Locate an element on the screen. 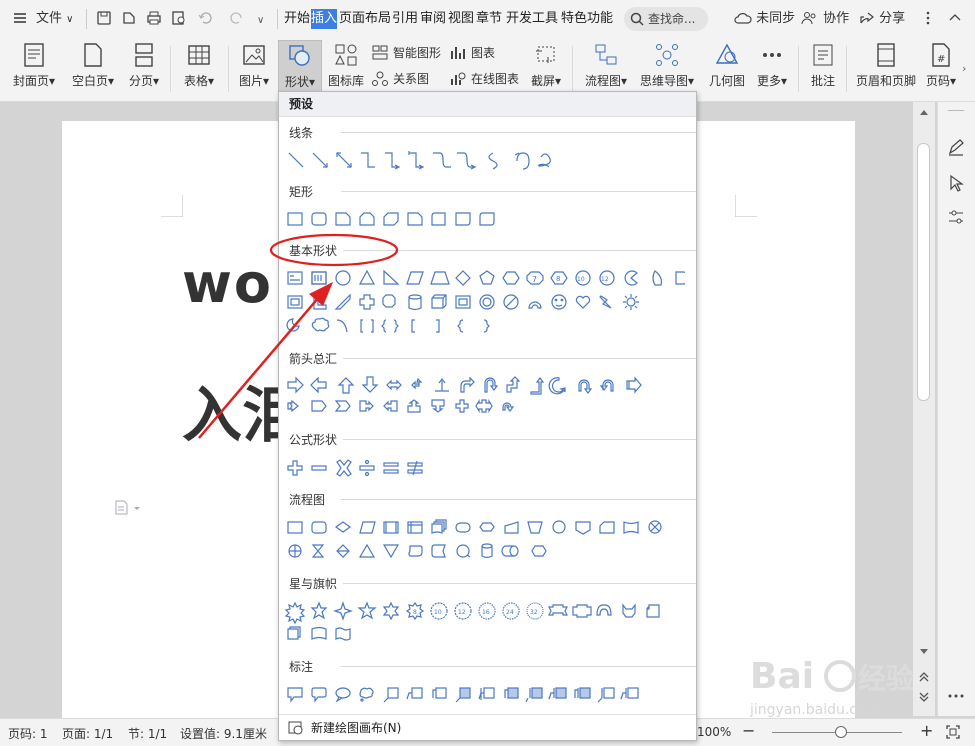 This screenshot has width=975, height=746. flowchart-shapes-grid is located at coordinates (490, 540).